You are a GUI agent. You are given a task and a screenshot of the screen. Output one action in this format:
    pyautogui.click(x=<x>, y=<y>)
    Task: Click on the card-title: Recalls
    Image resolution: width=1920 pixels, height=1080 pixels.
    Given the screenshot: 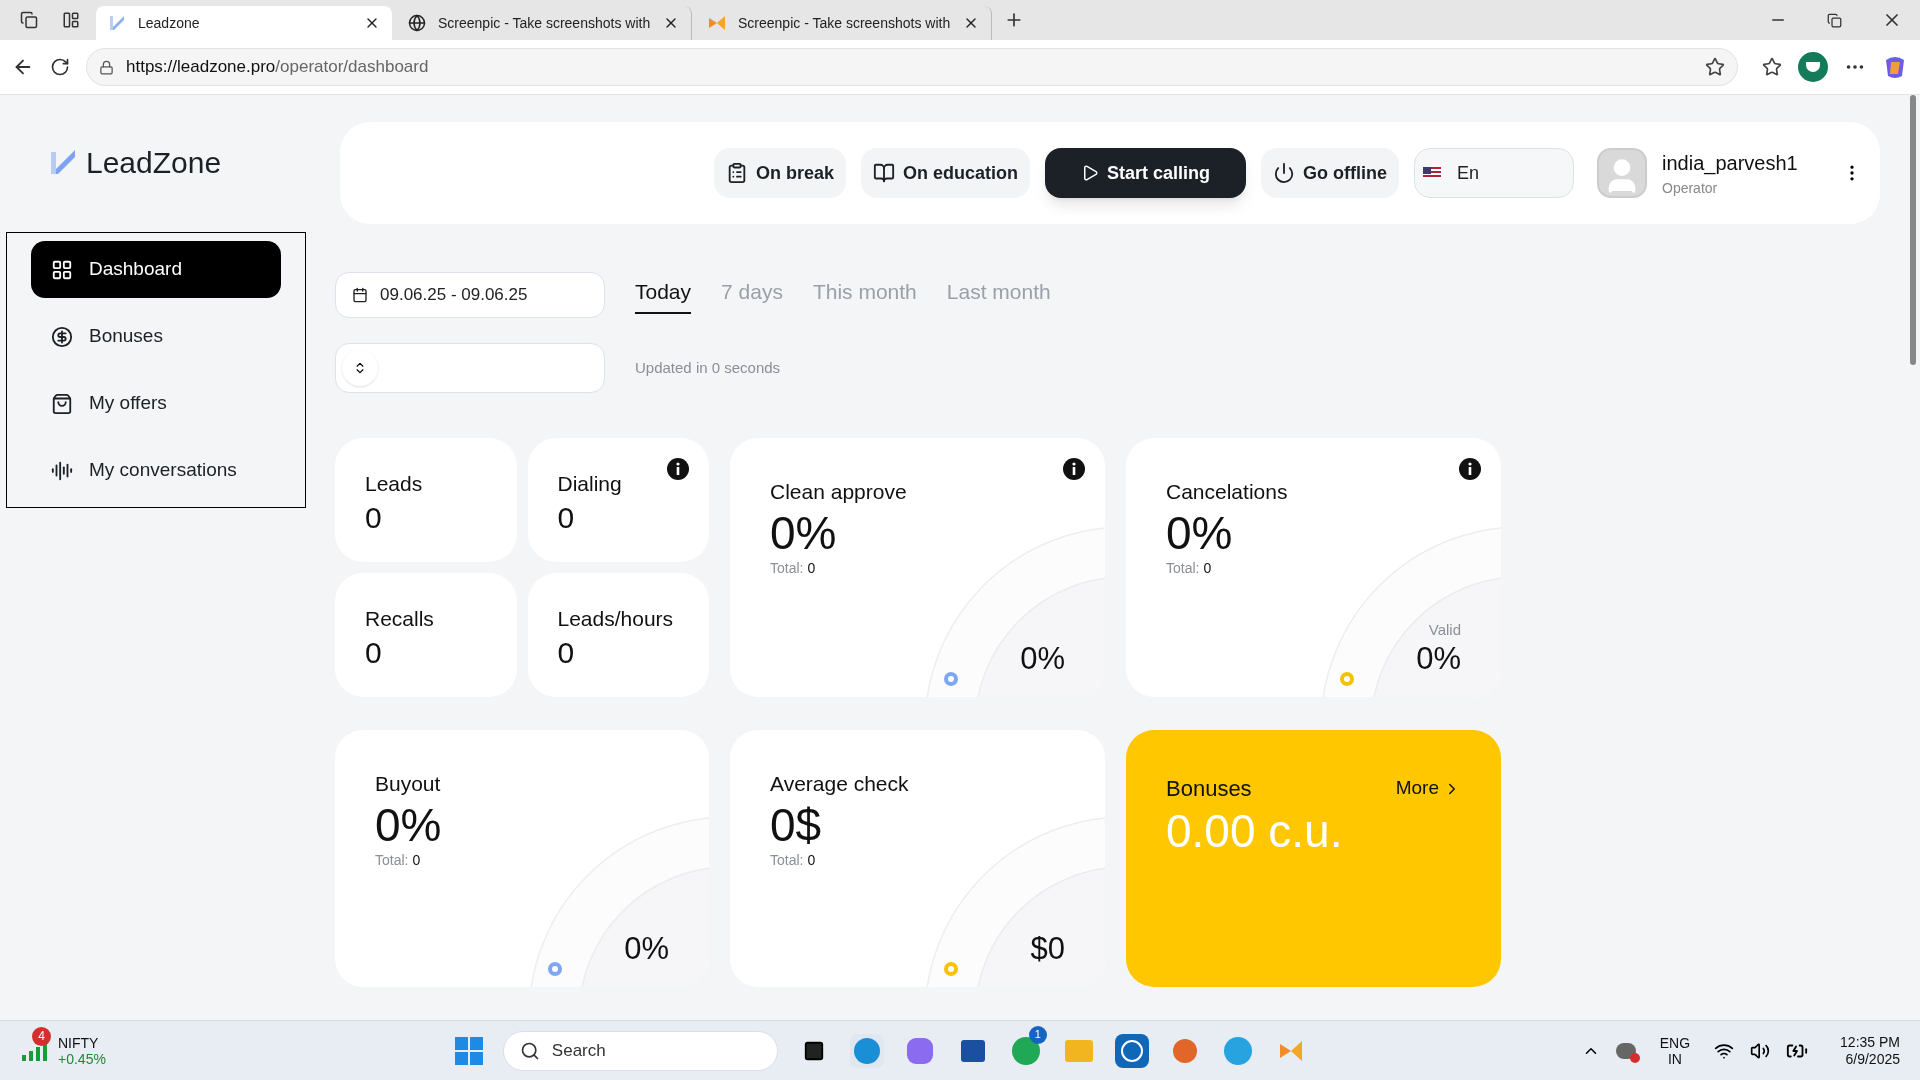 What is the action you would take?
    pyautogui.click(x=399, y=619)
    